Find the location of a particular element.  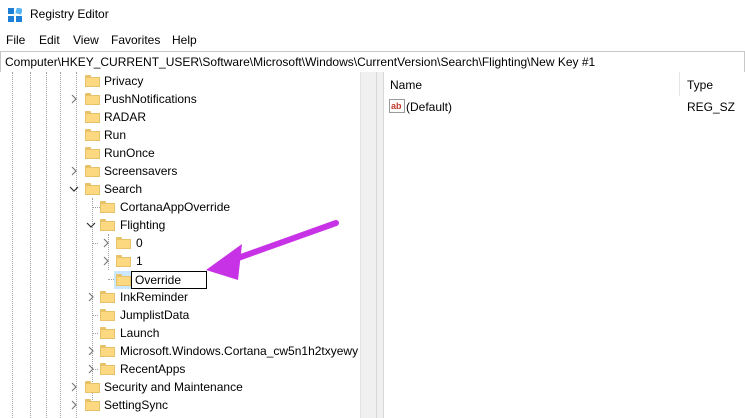

tree-scrollbar is located at coordinates (368, 245).